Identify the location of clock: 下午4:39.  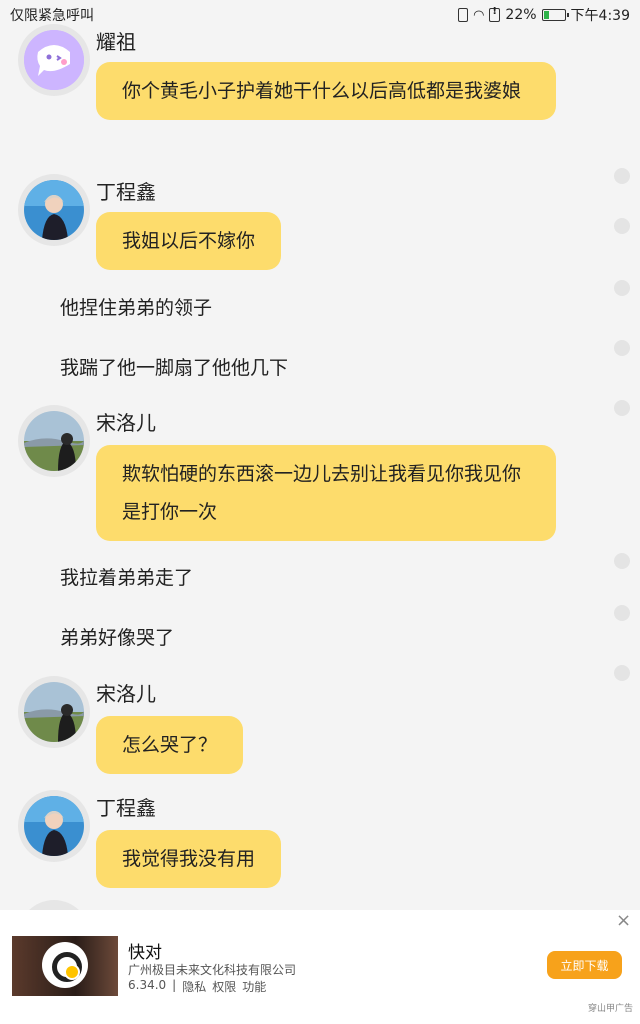
(600, 16).